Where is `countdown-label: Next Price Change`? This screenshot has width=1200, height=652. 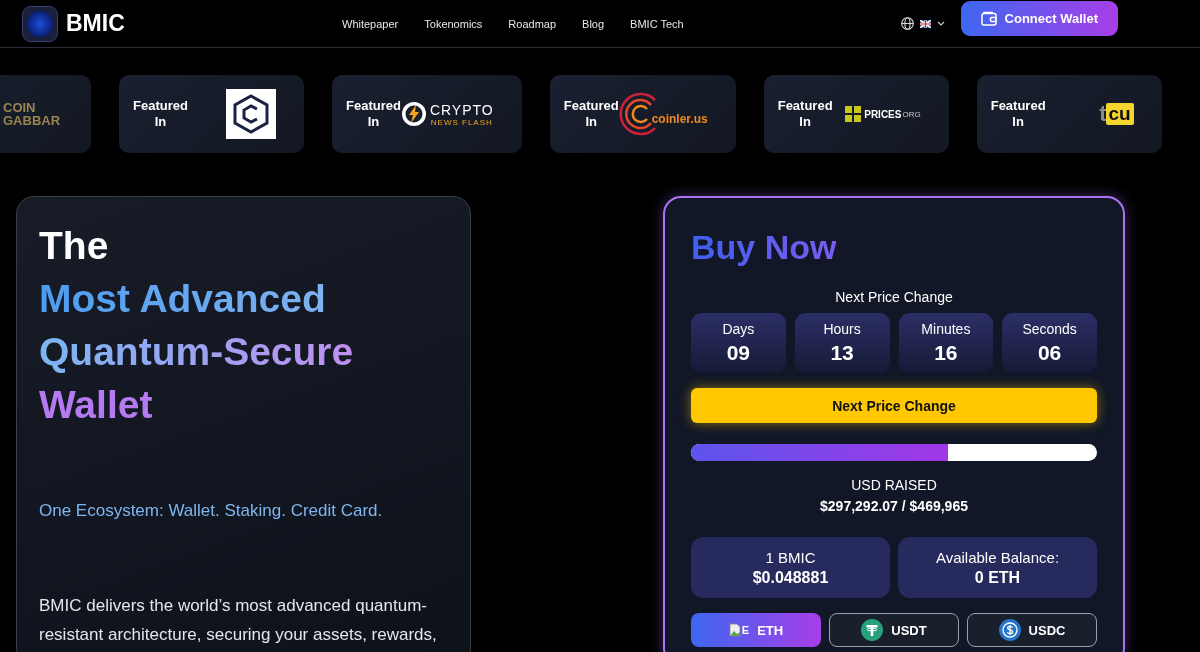
countdown-label: Next Price Change is located at coordinates (894, 297).